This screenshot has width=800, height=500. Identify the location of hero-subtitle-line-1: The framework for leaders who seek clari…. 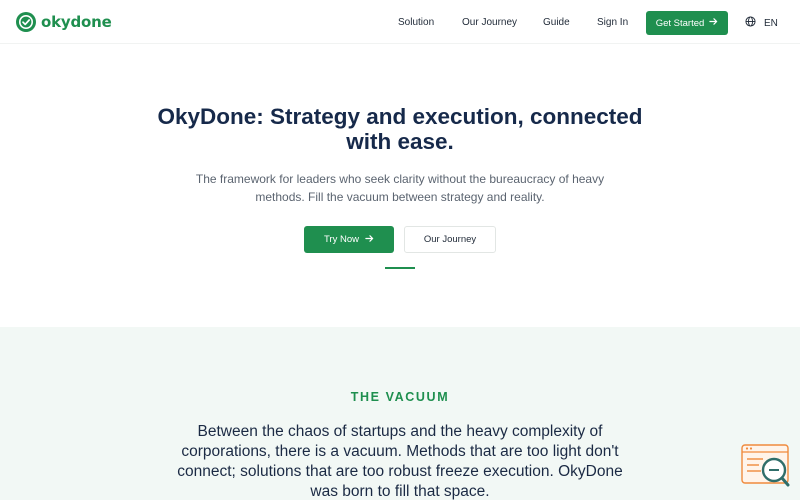
(400, 179).